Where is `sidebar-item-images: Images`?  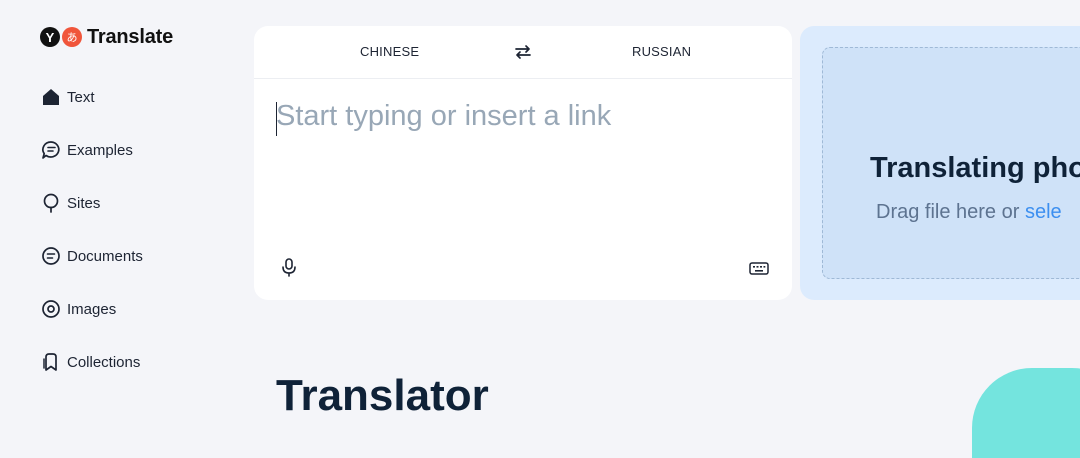 sidebar-item-images: Images is located at coordinates (78, 309).